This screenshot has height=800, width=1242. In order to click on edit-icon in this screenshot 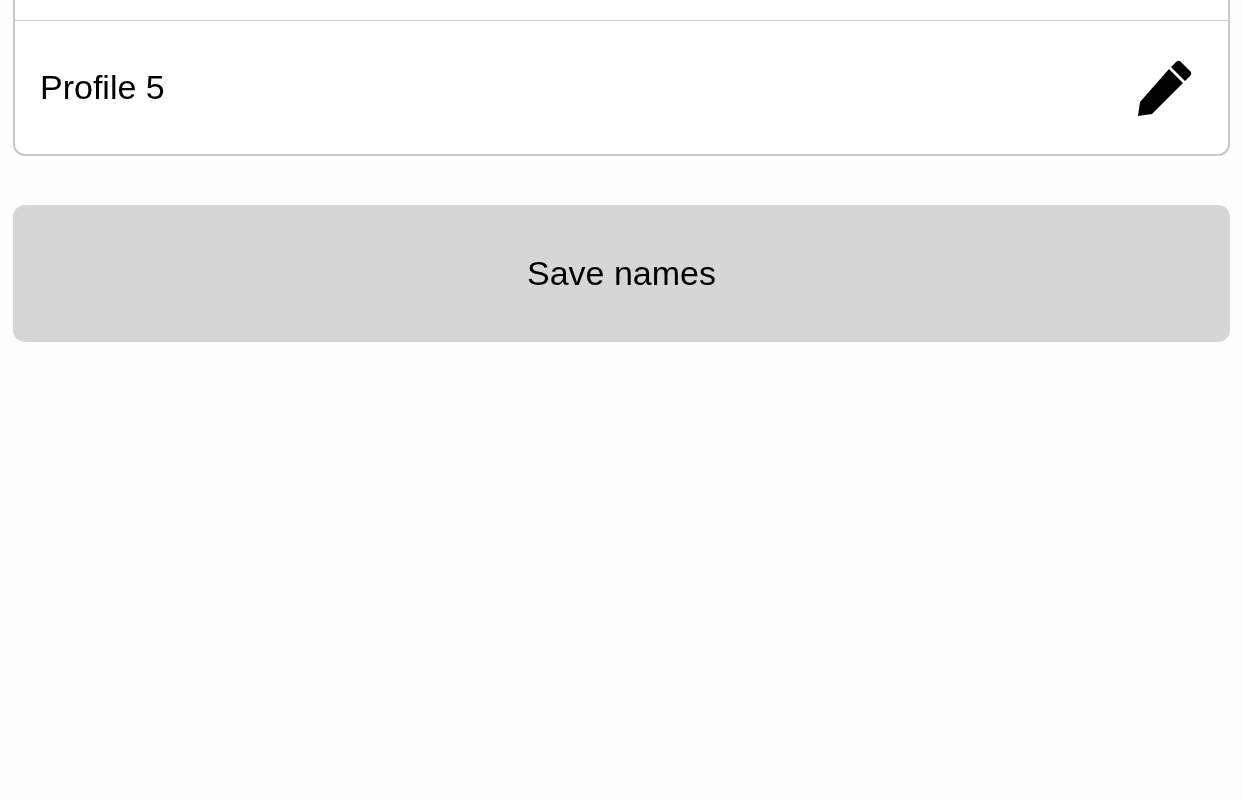, I will do `click(1164, 87)`.